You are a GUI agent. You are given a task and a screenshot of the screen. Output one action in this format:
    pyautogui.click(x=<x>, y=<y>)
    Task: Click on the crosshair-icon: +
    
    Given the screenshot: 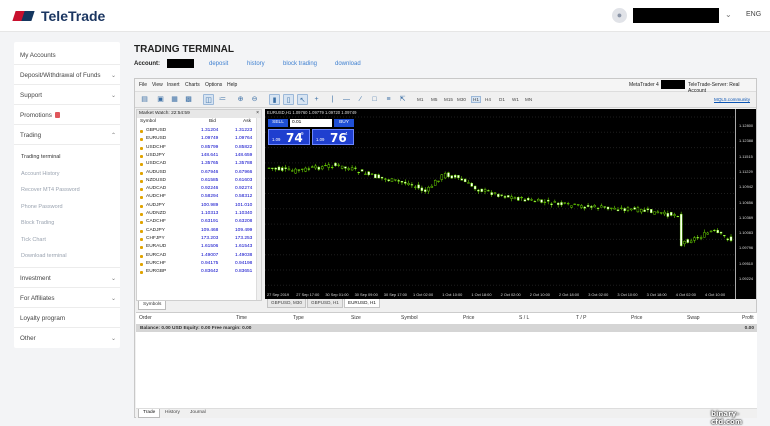 What is the action you would take?
    pyautogui.click(x=316, y=99)
    